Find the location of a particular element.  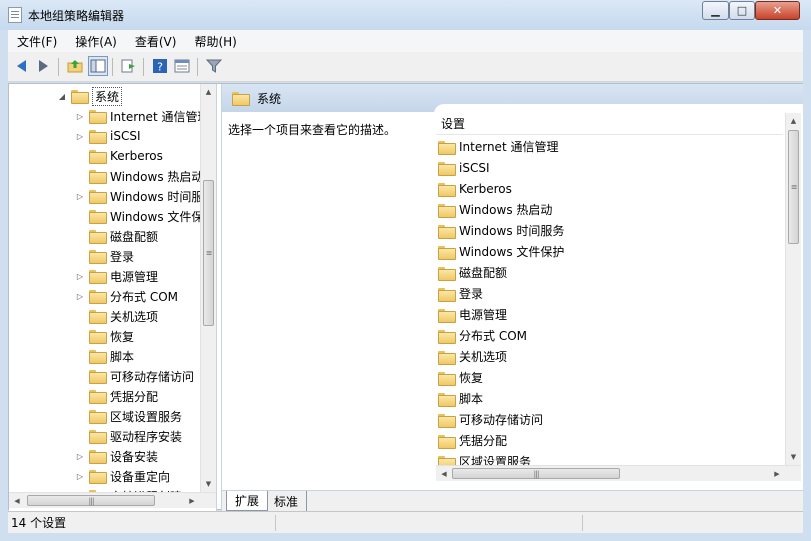

tree-item: ▷ 分布式 COM is located at coordinates (126, 296).